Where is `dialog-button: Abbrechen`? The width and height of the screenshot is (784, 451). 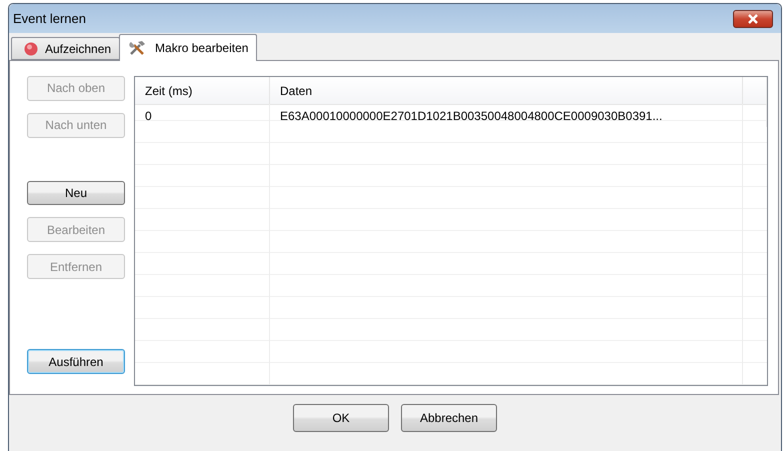
dialog-button: Abbrechen is located at coordinates (449, 418).